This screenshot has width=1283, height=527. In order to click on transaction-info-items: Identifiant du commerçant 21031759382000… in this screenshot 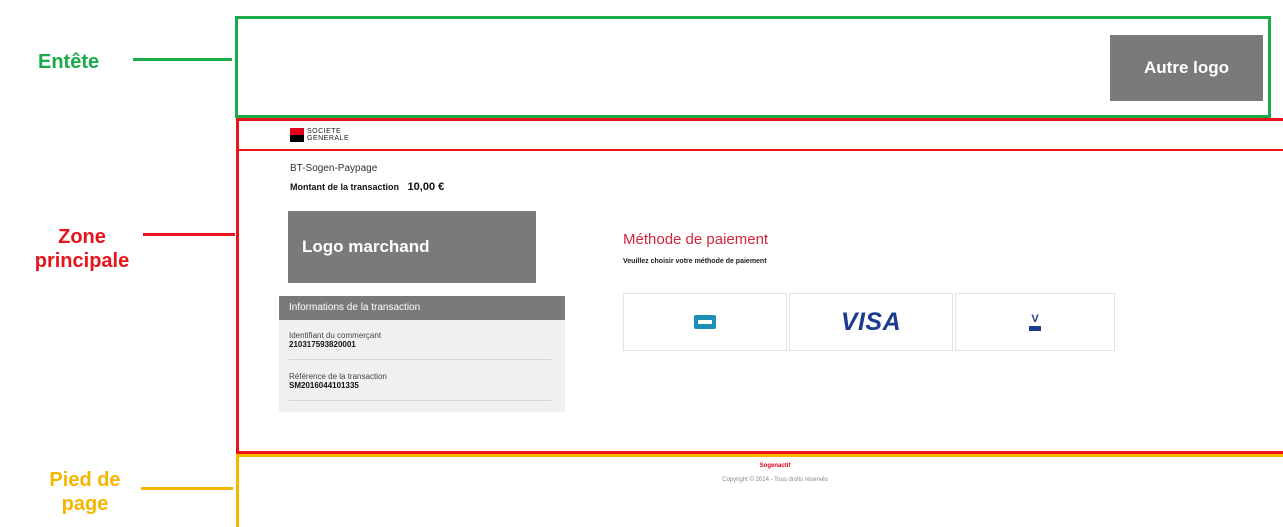, I will do `click(420, 366)`.